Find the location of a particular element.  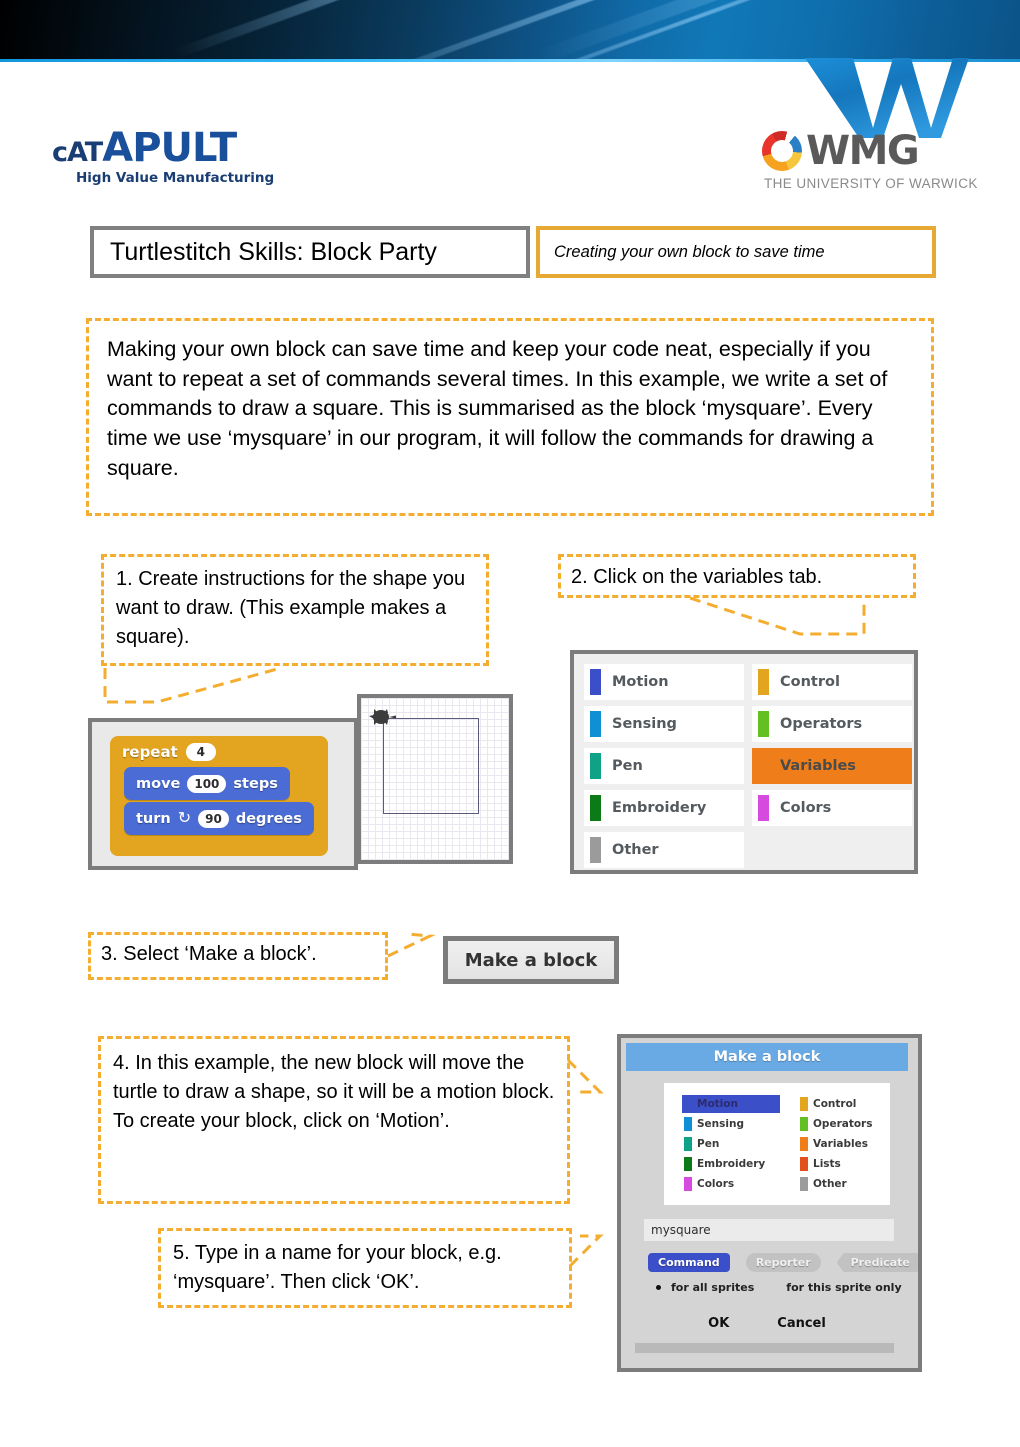

page-subtitle: Creating your own block to save time is located at coordinates (736, 252).